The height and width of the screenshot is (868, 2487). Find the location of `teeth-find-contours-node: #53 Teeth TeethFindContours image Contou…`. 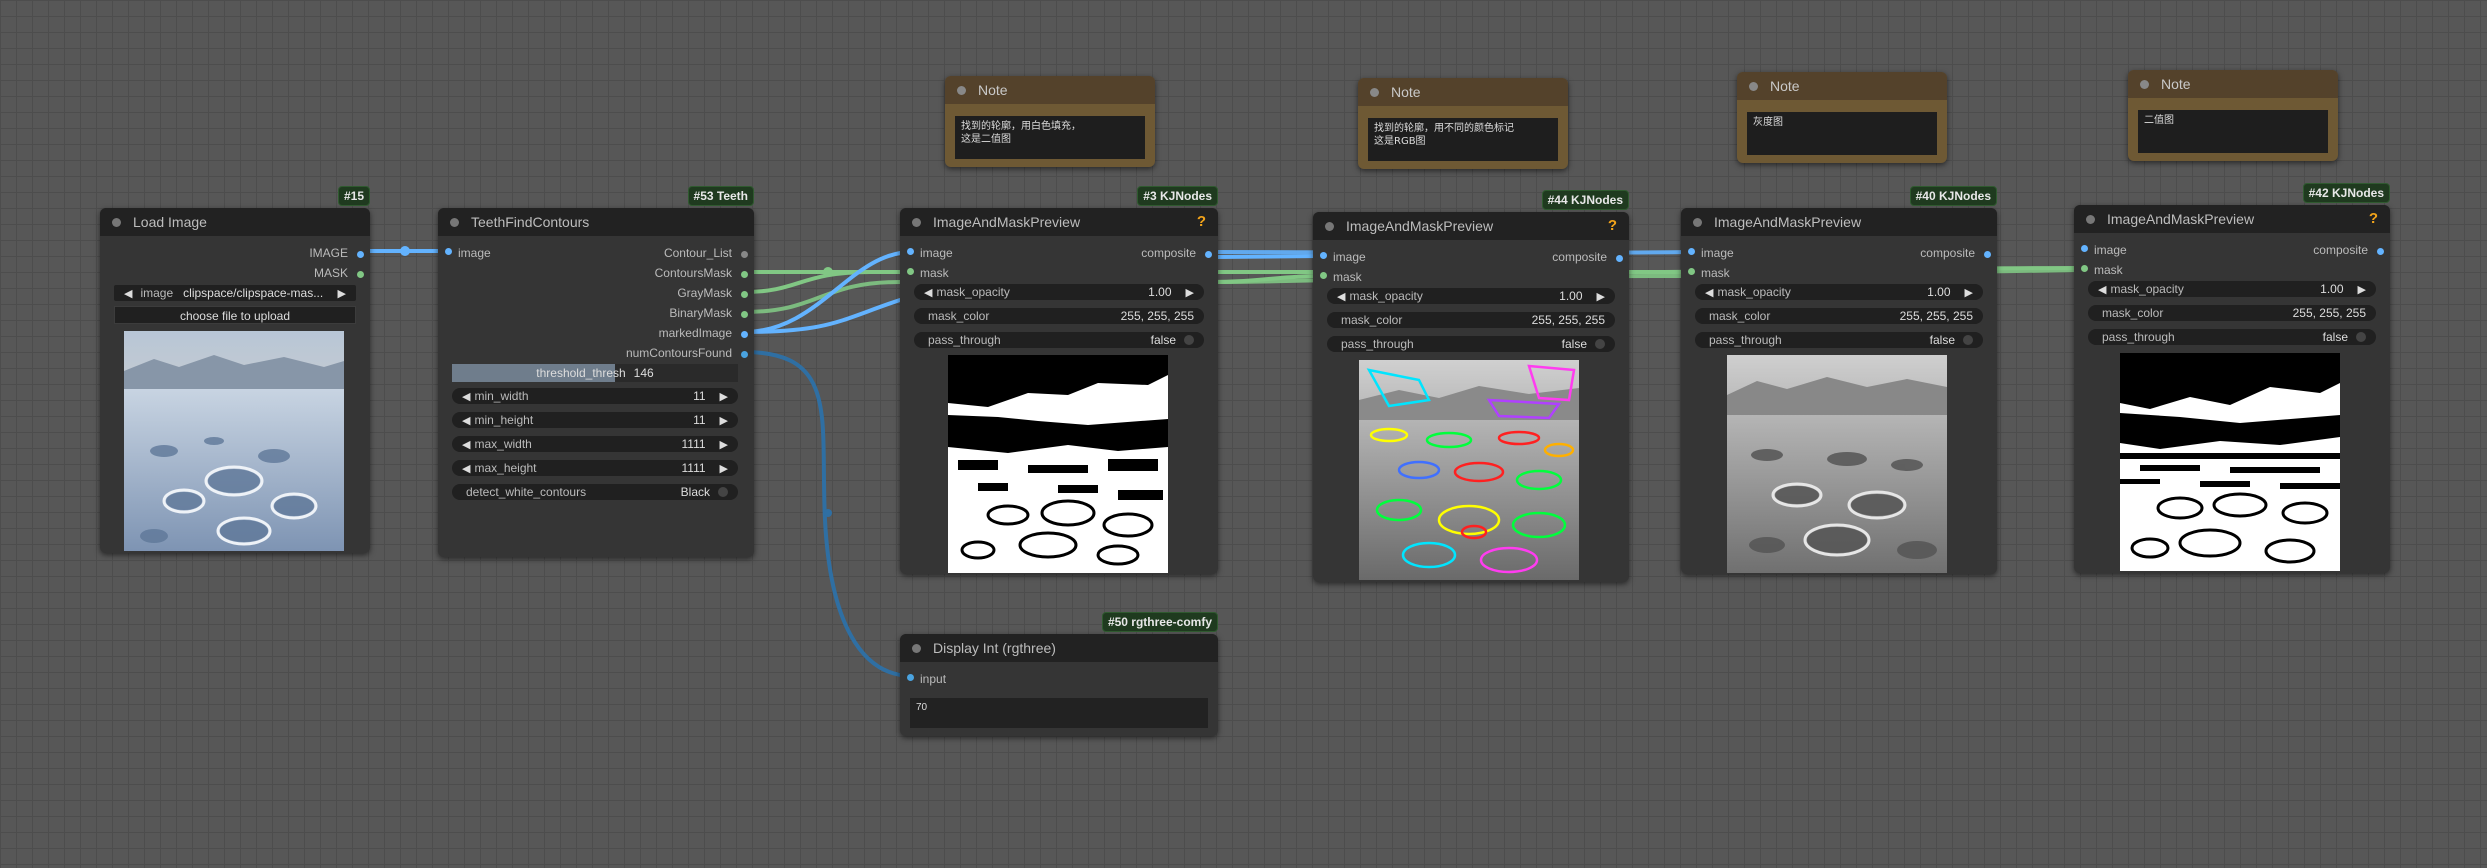

teeth-find-contours-node: #53 Teeth TeethFindContours image Contou… is located at coordinates (596, 371).